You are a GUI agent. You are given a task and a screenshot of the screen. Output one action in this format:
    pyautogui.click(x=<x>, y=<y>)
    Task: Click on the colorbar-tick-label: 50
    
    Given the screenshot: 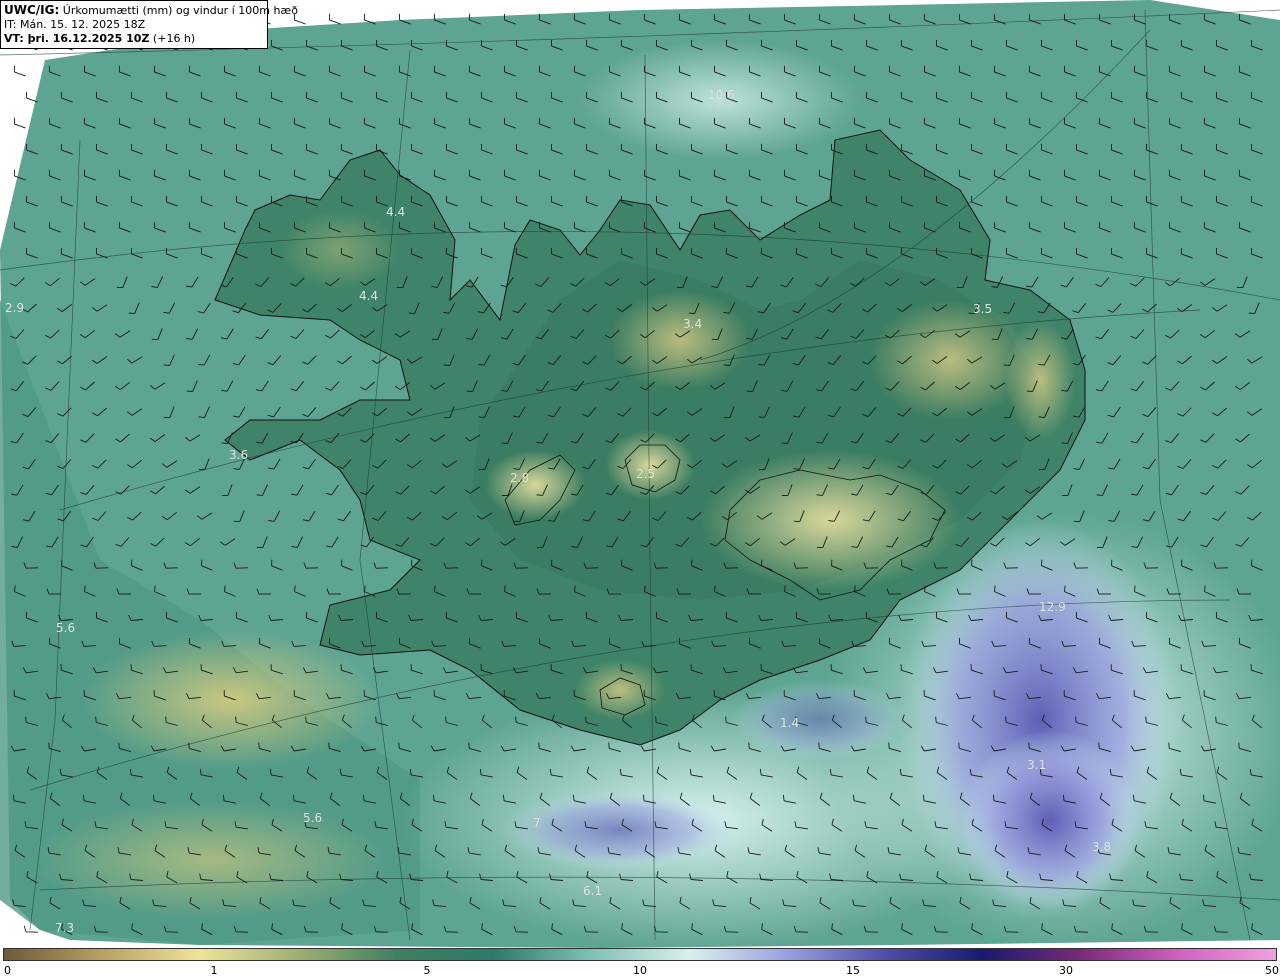 What is the action you would take?
    pyautogui.click(x=1272, y=970)
    